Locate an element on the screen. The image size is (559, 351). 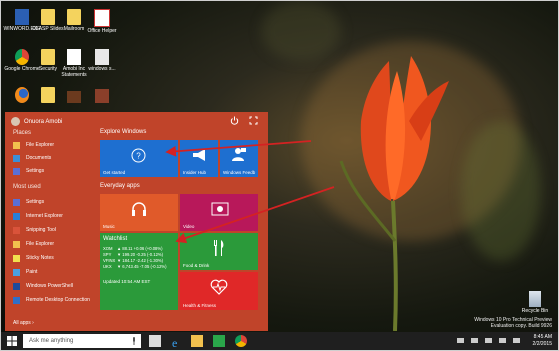
volume-icon is located at coordinates (488, 340).